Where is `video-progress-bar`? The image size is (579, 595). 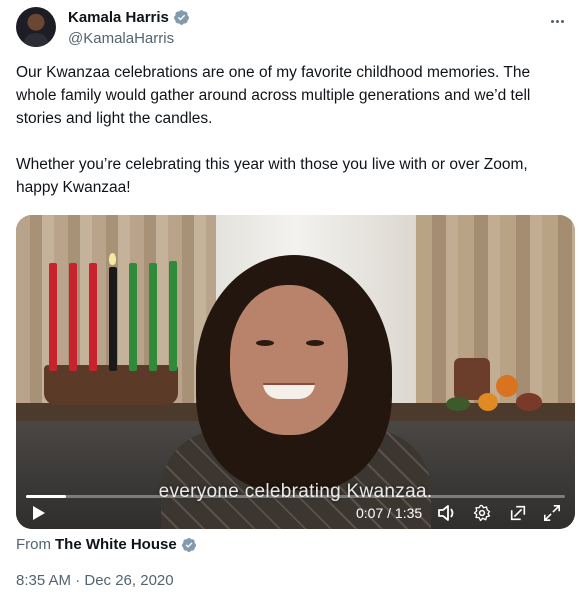
video-progress-bar is located at coordinates (295, 496).